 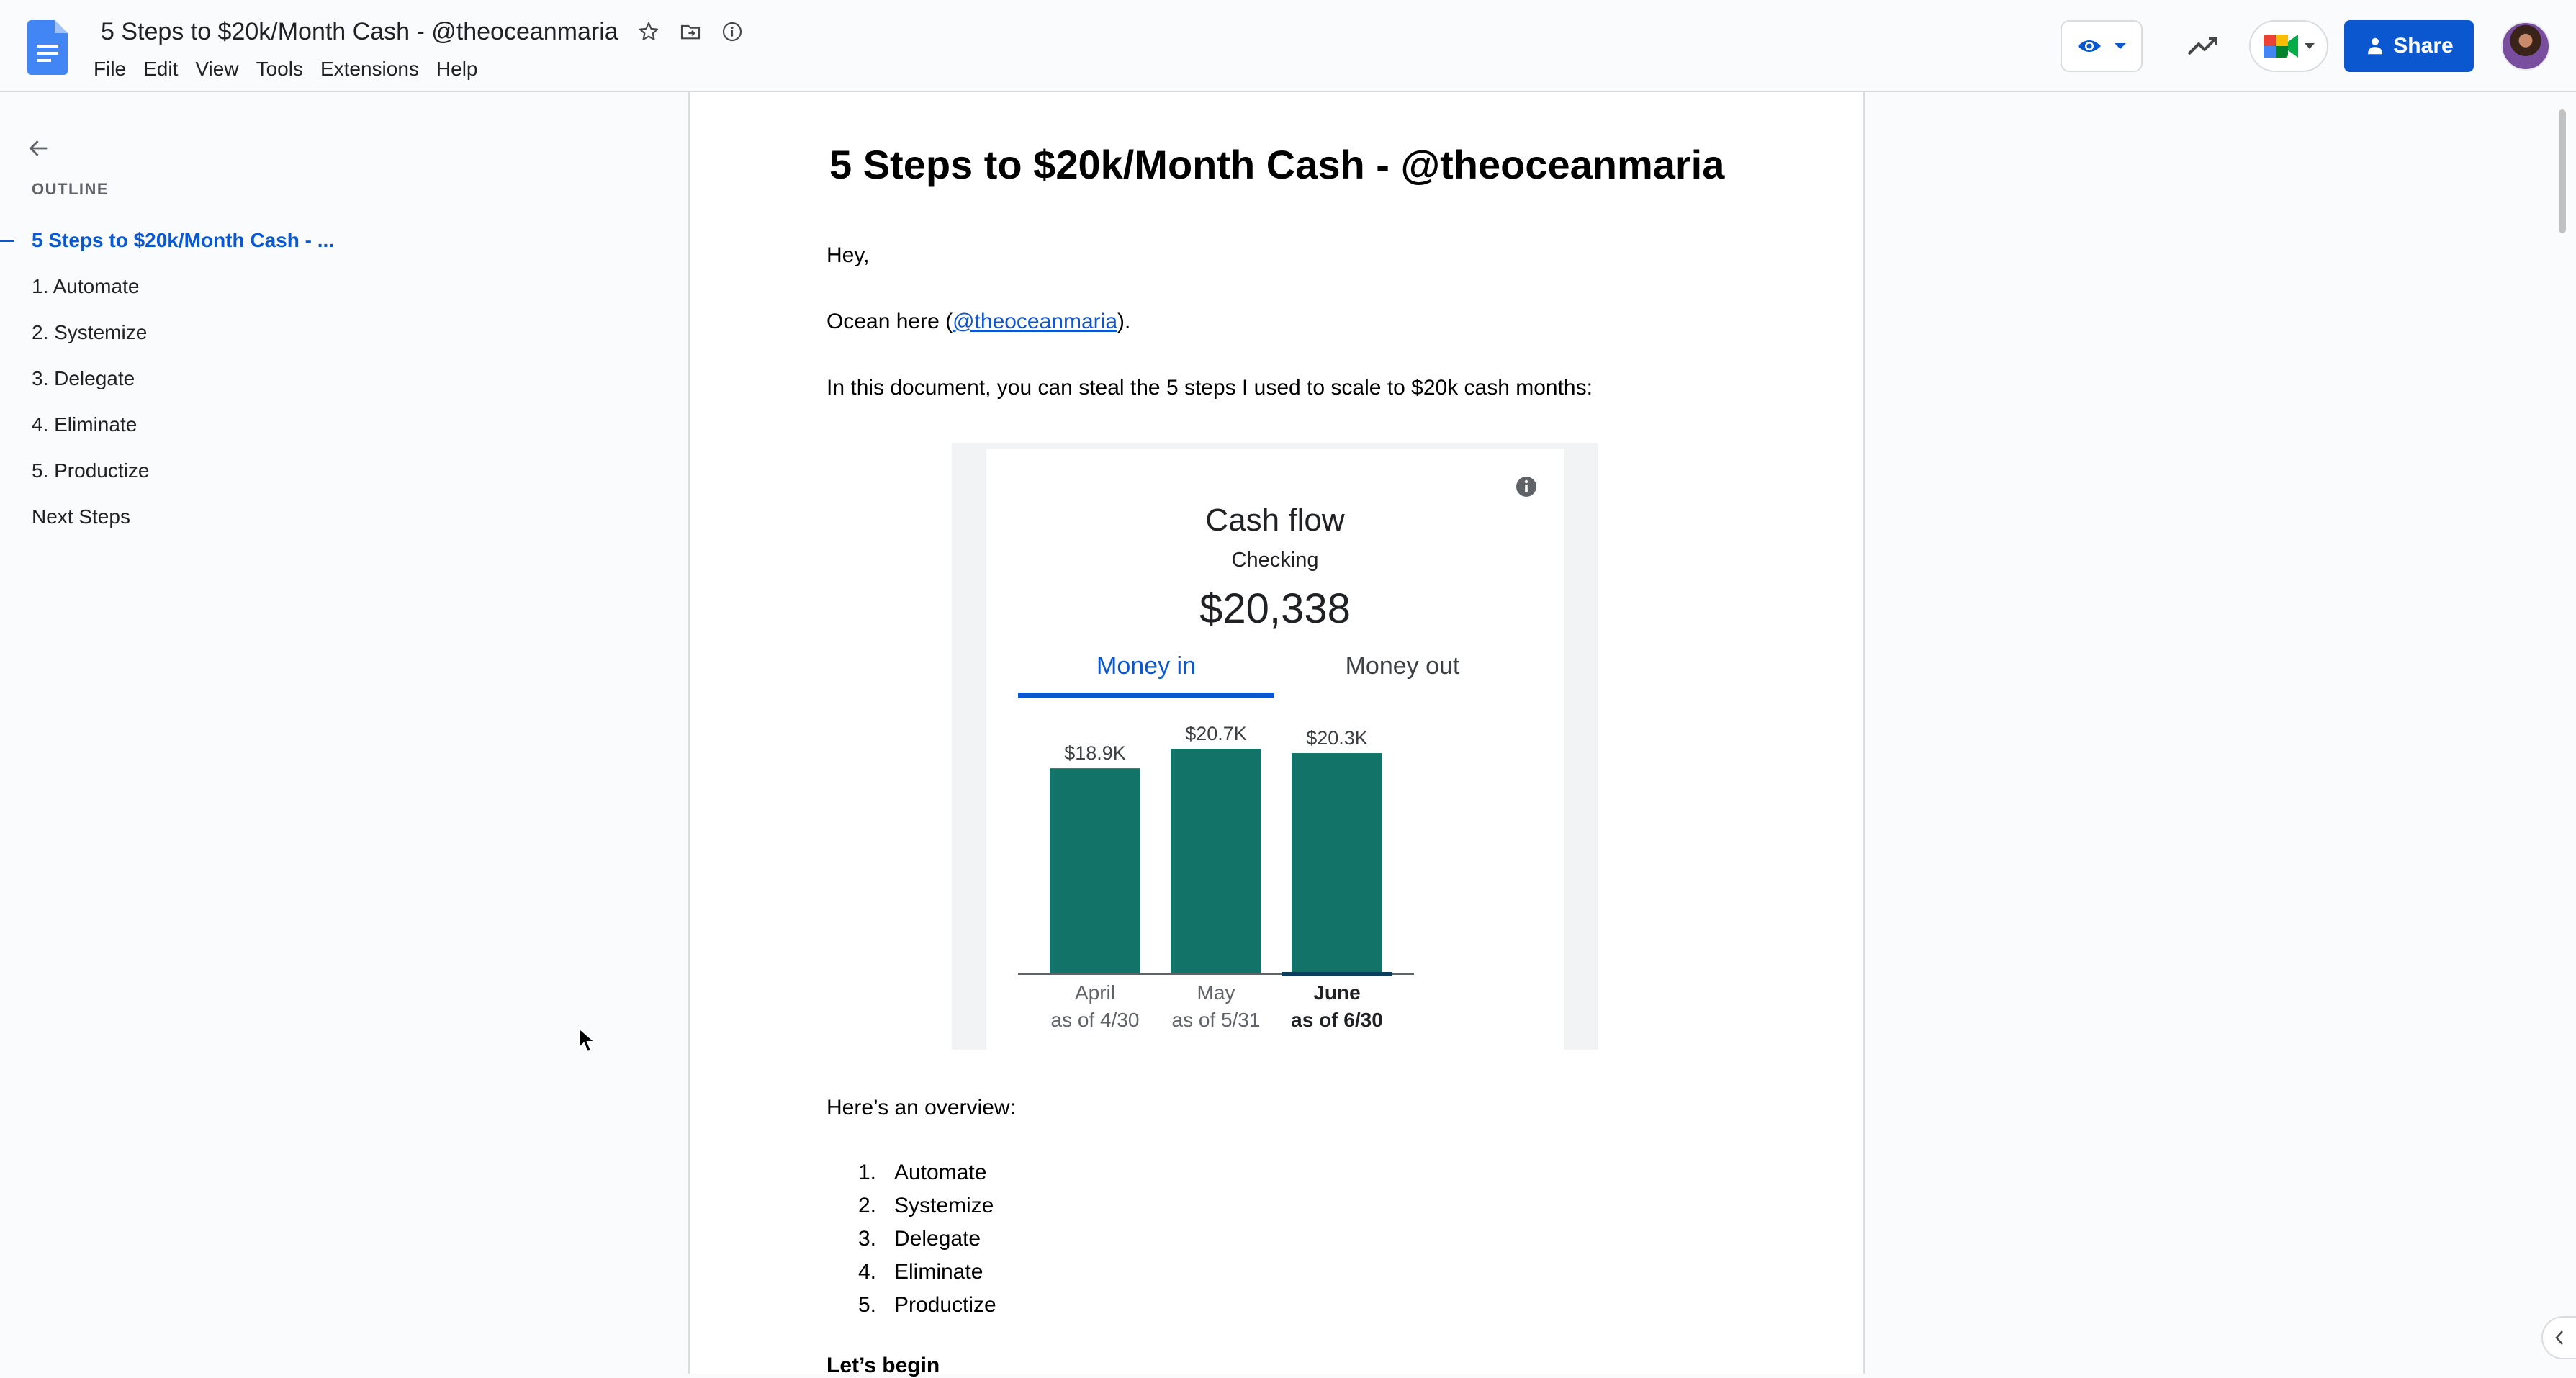 What do you see at coordinates (2102, 46) in the screenshot?
I see `viewing-mode-button` at bounding box center [2102, 46].